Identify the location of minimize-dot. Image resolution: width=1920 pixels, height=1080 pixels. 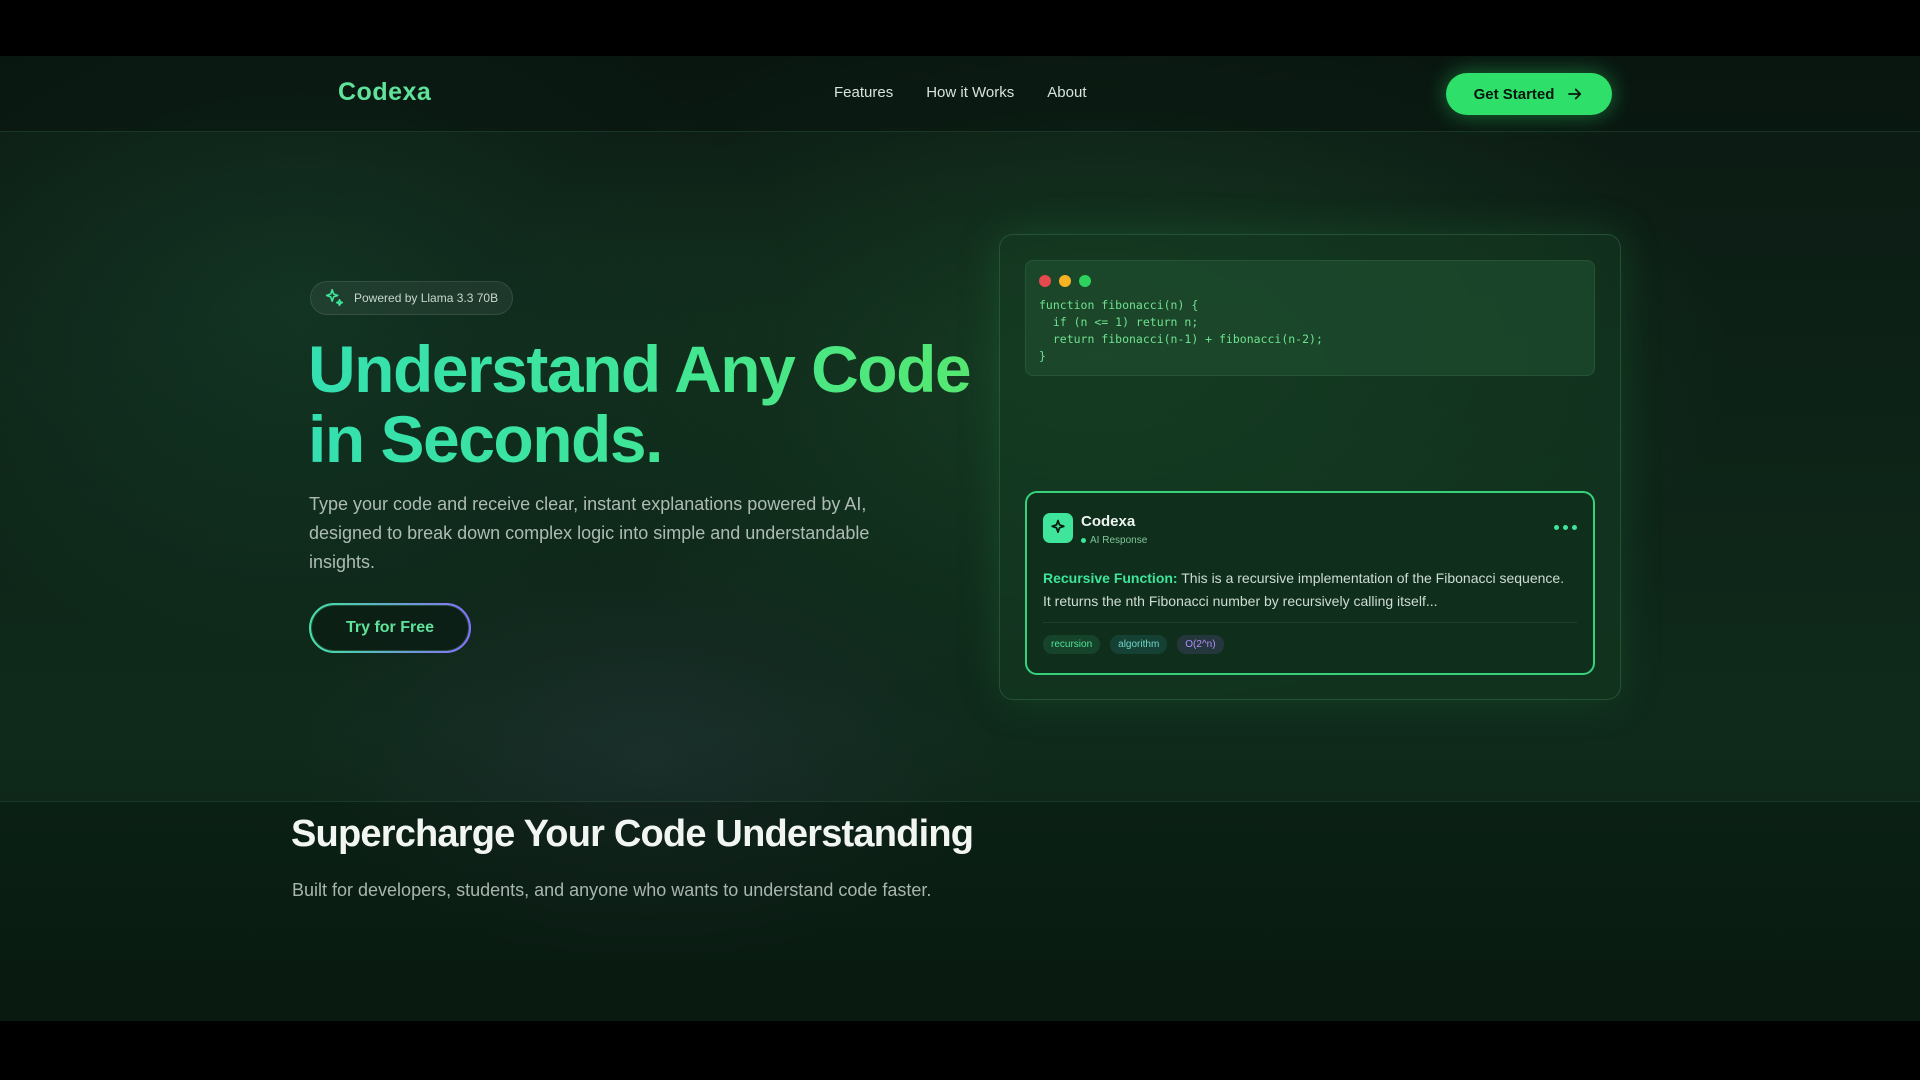
(1065, 281).